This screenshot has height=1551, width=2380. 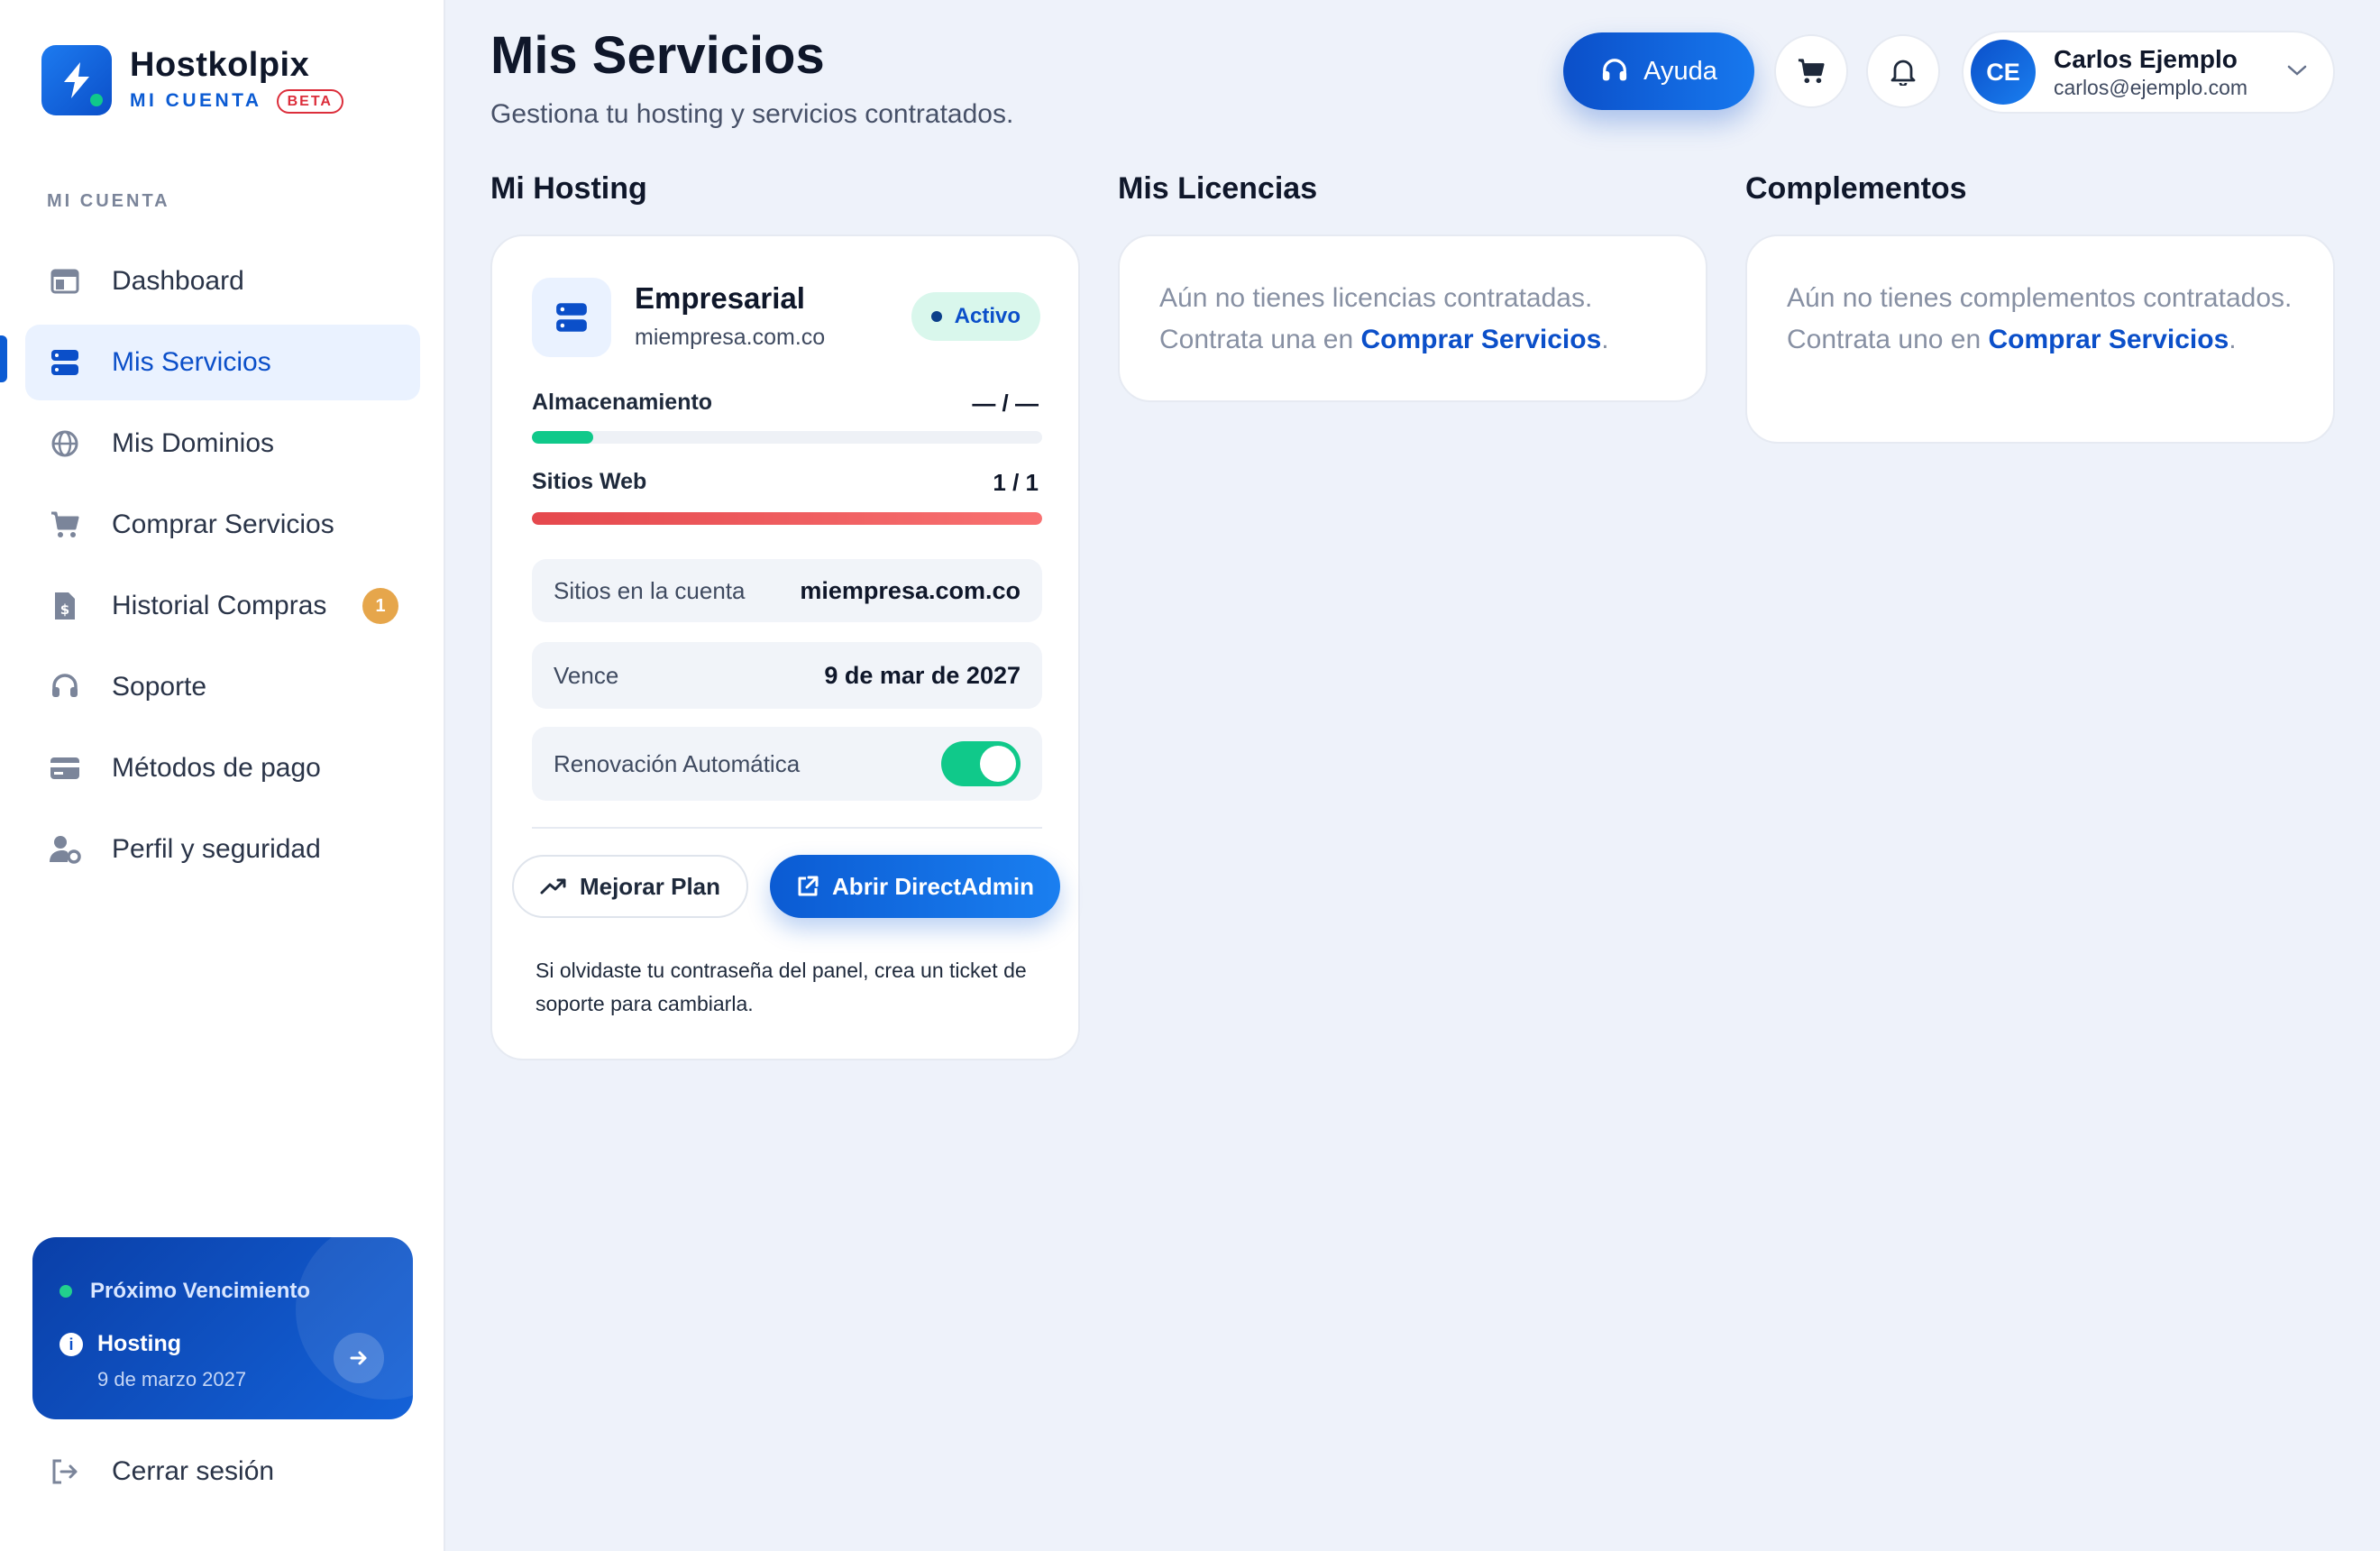 I want to click on user-menu: CE Carlos Ejemplo carlos@ejemplo.com, so click(x=2148, y=72).